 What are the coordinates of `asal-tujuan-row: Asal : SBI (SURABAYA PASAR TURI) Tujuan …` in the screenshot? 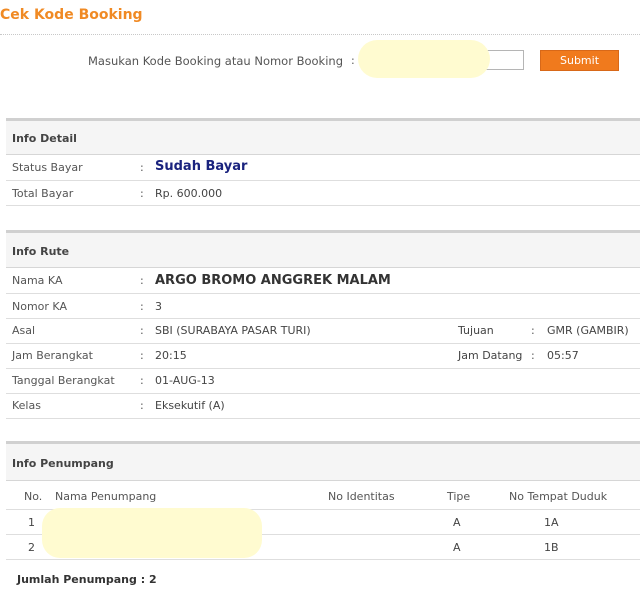 It's located at (323, 331).